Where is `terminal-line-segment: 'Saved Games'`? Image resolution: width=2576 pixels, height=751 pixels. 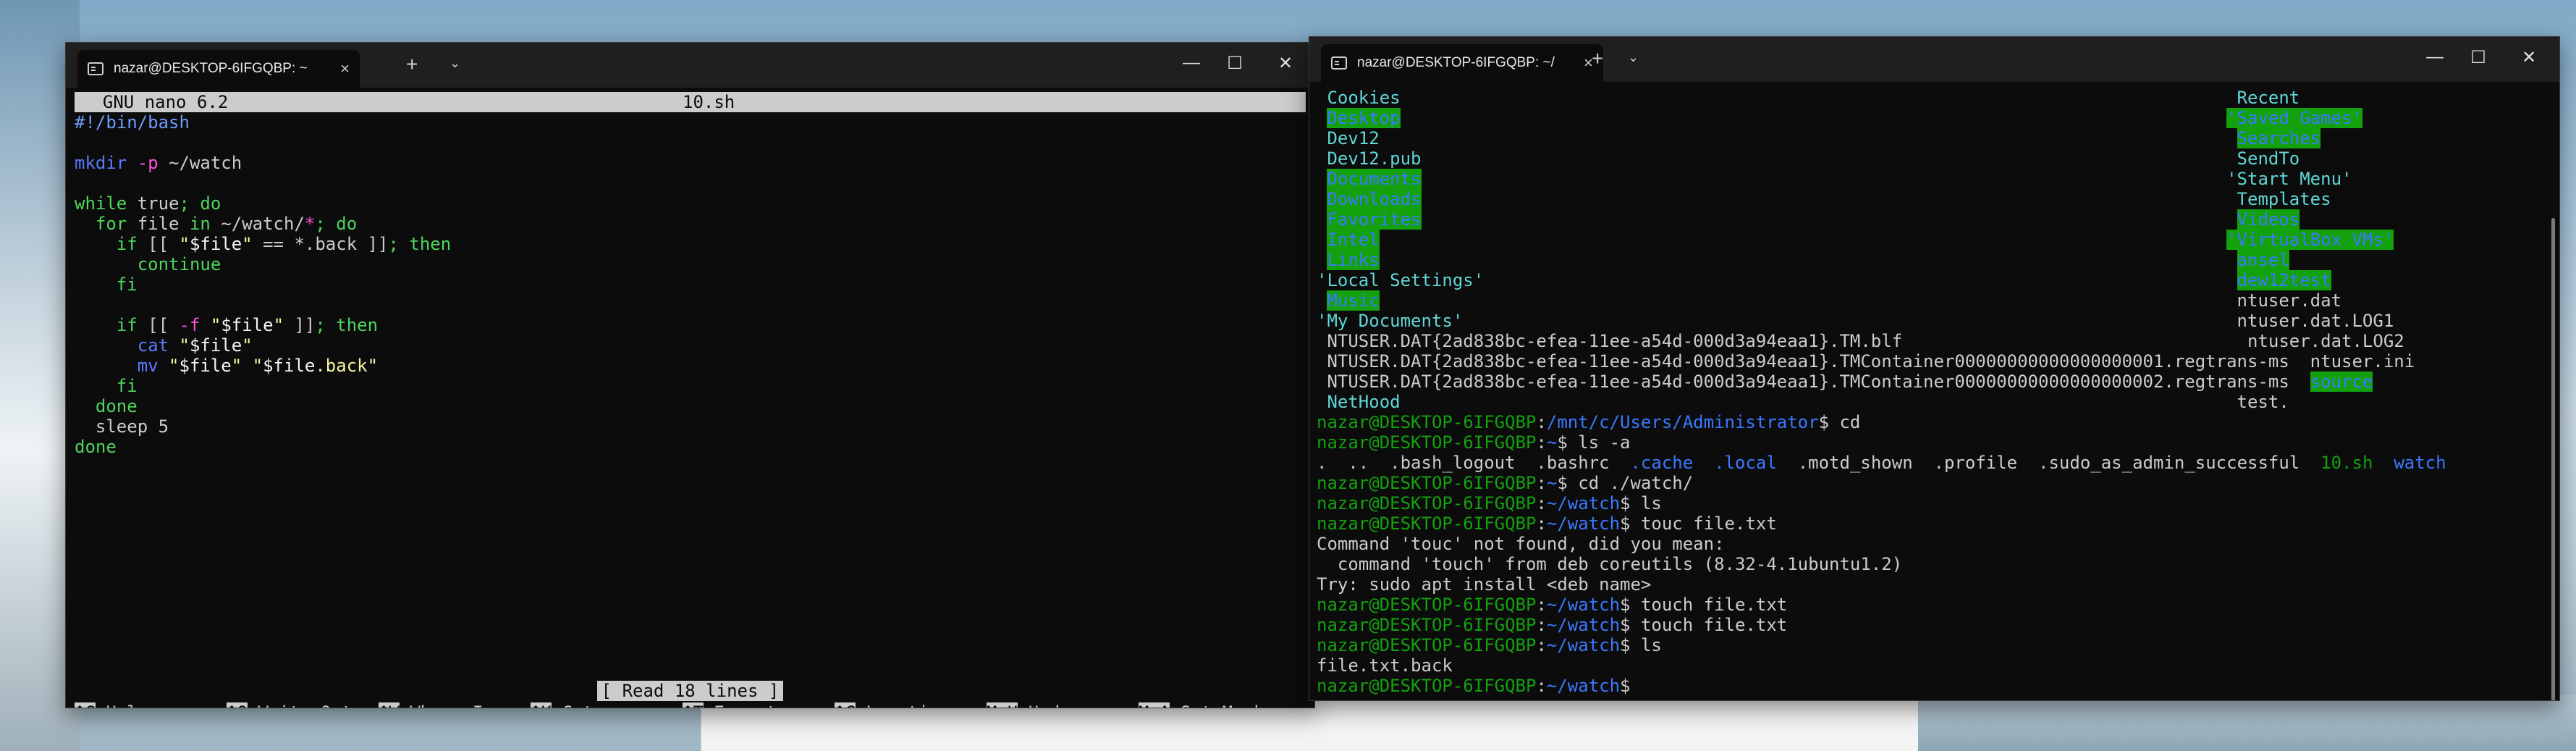
terminal-line-segment: 'Saved Games' is located at coordinates (2294, 118).